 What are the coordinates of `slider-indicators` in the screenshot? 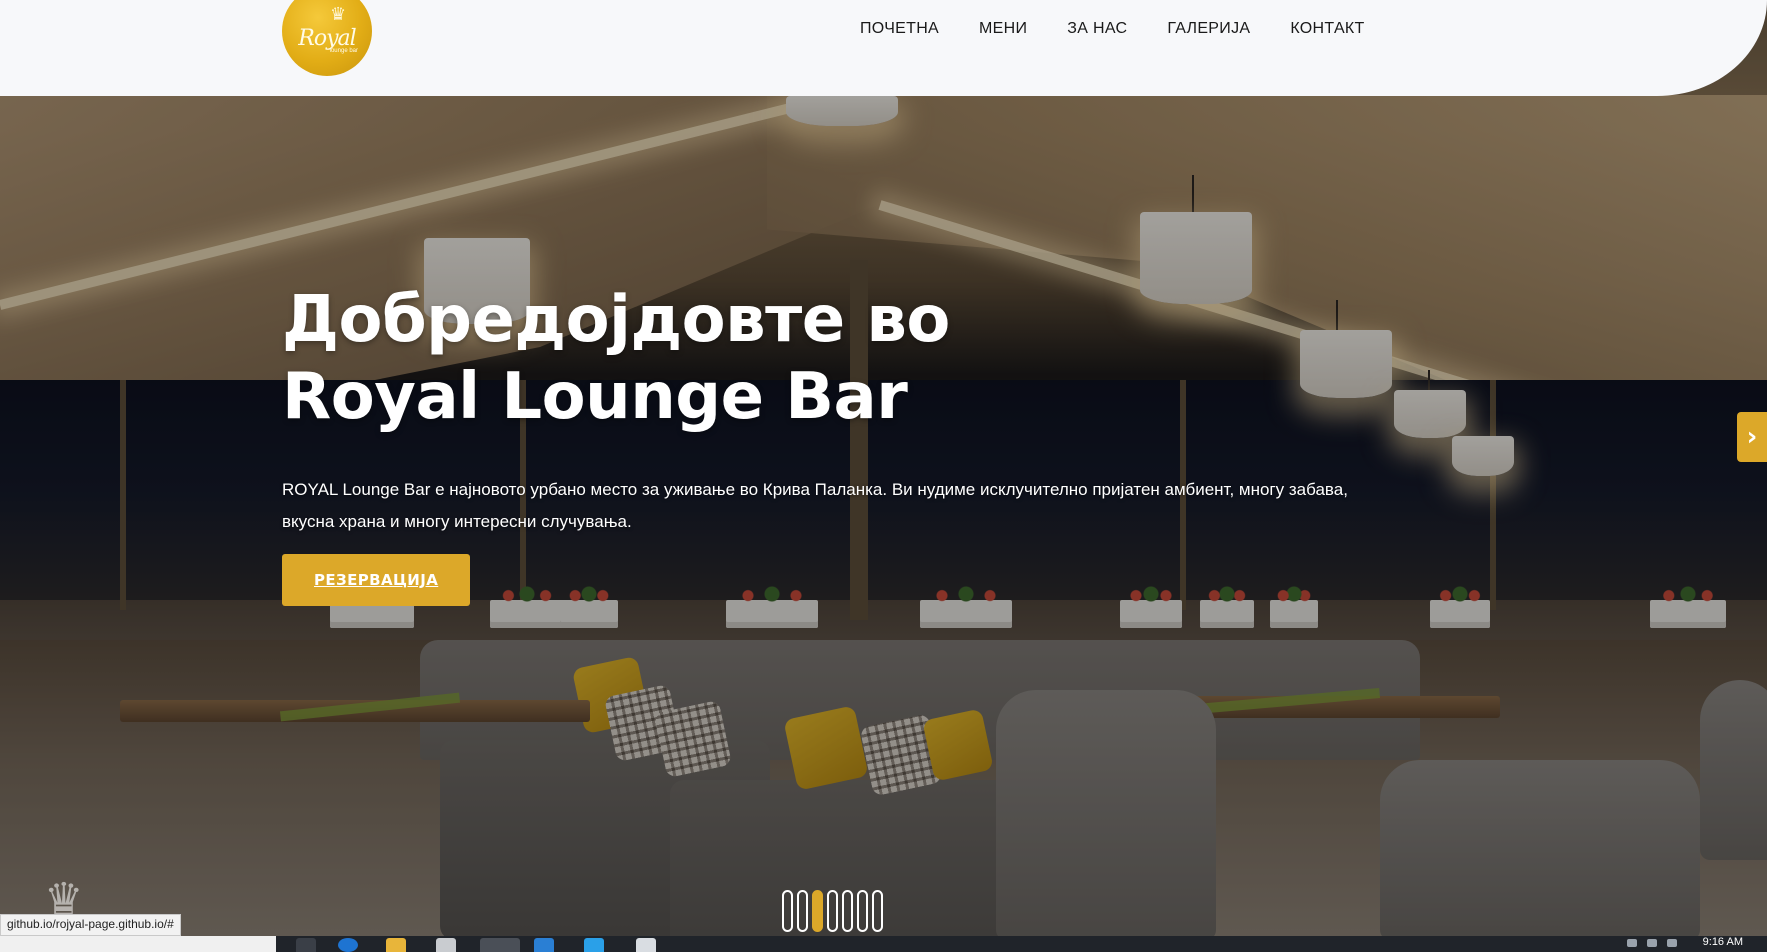 It's located at (832, 911).